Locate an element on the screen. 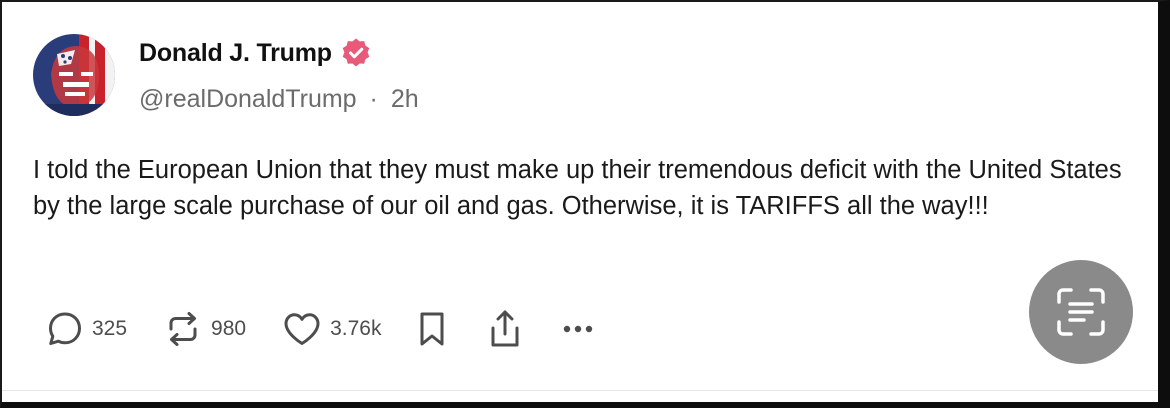 The image size is (1170, 408). scan-text-icon is located at coordinates (1081, 312).